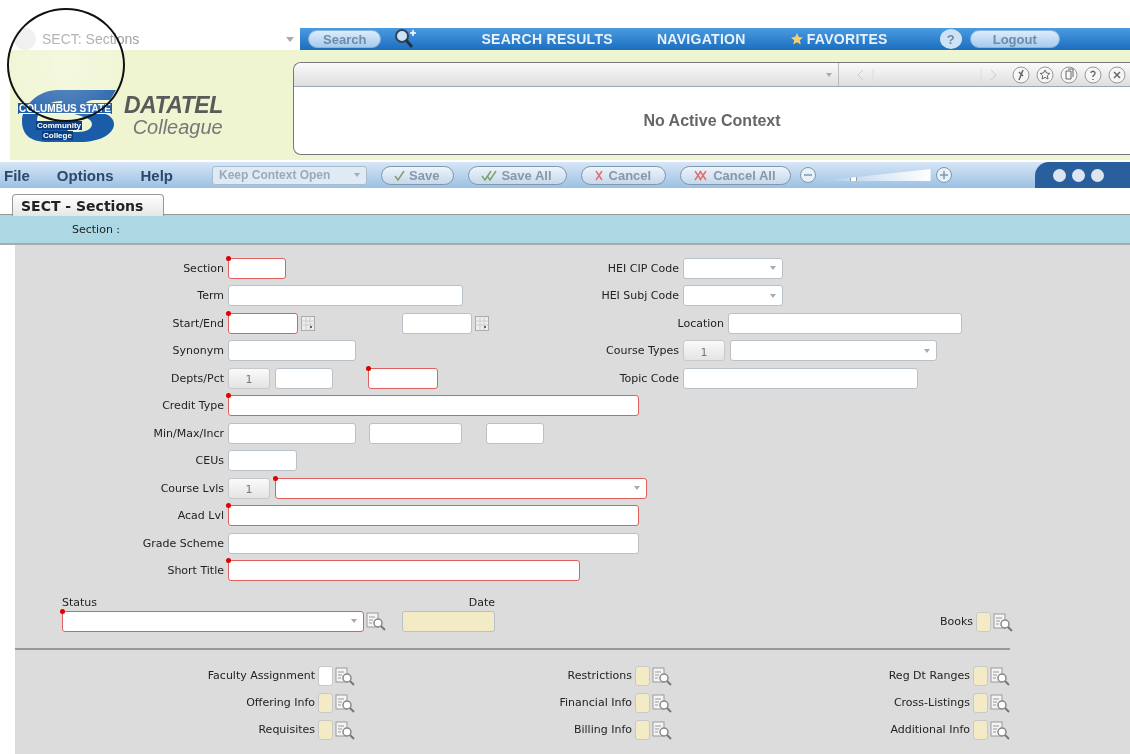 The image size is (1130, 754). What do you see at coordinates (1014, 39) in the screenshot?
I see `logout-button: Logout` at bounding box center [1014, 39].